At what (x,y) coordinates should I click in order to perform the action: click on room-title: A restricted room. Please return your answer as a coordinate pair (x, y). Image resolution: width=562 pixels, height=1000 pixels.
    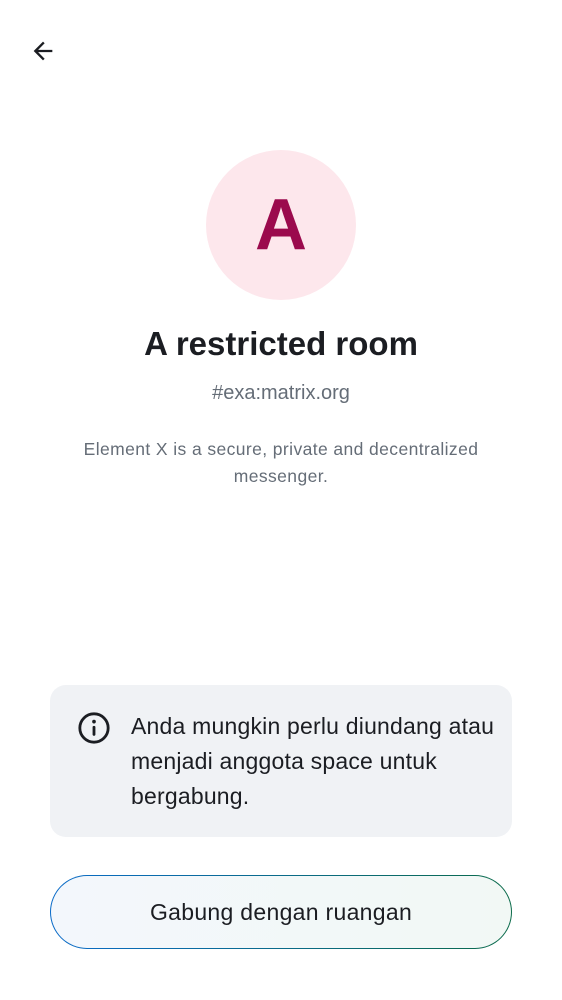
    Looking at the image, I should click on (281, 343).